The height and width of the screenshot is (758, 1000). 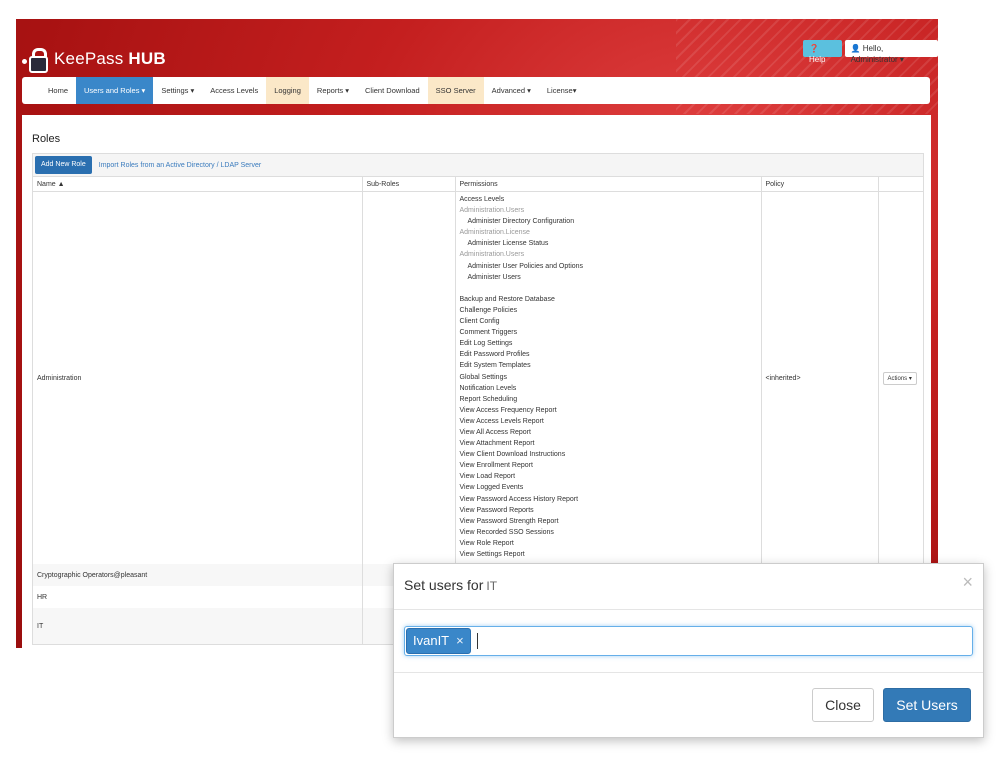 I want to click on permission-item: Administer User Policies and Options, so click(x=525, y=266).